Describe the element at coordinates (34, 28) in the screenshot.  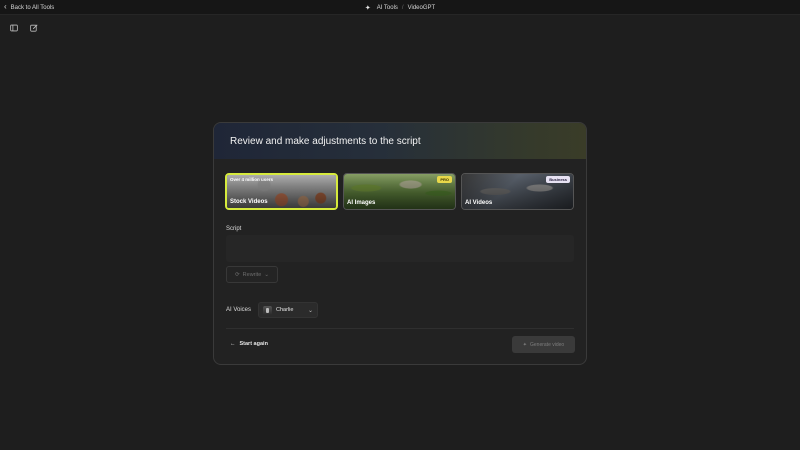
I see `new-chat-edit-icon` at that location.